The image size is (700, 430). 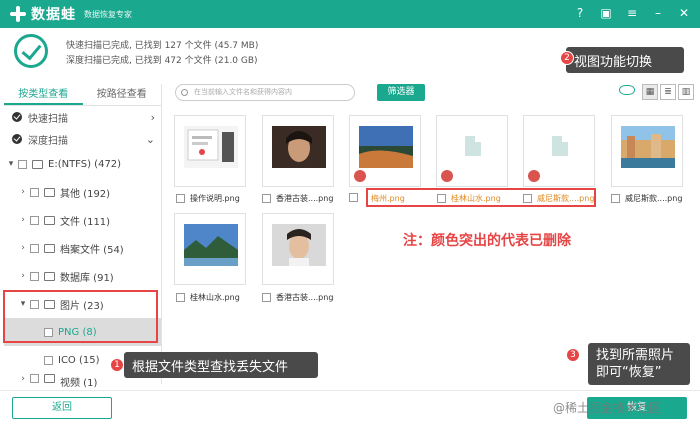 What do you see at coordinates (215, 297) in the screenshot?
I see `file-name: 桂林山水.png` at bounding box center [215, 297].